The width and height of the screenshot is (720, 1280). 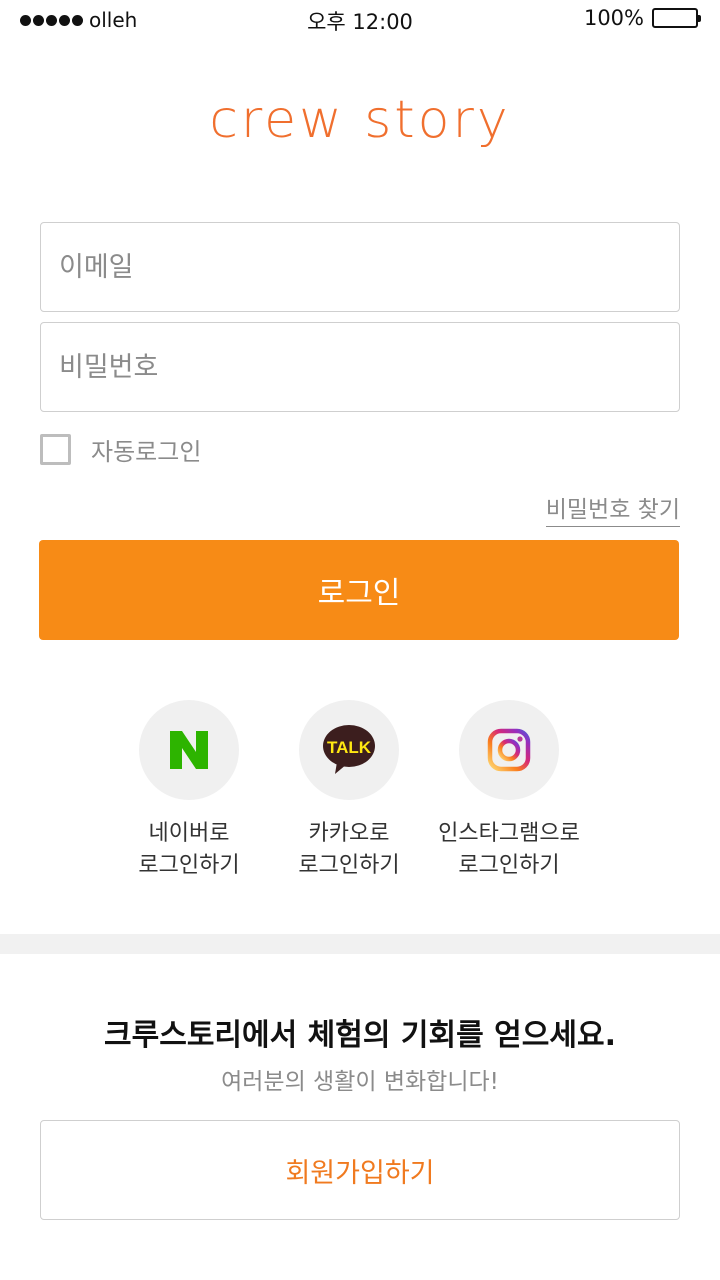 What do you see at coordinates (360, 20) in the screenshot?
I see `status-bar: olleh 오후 12:00 100%` at bounding box center [360, 20].